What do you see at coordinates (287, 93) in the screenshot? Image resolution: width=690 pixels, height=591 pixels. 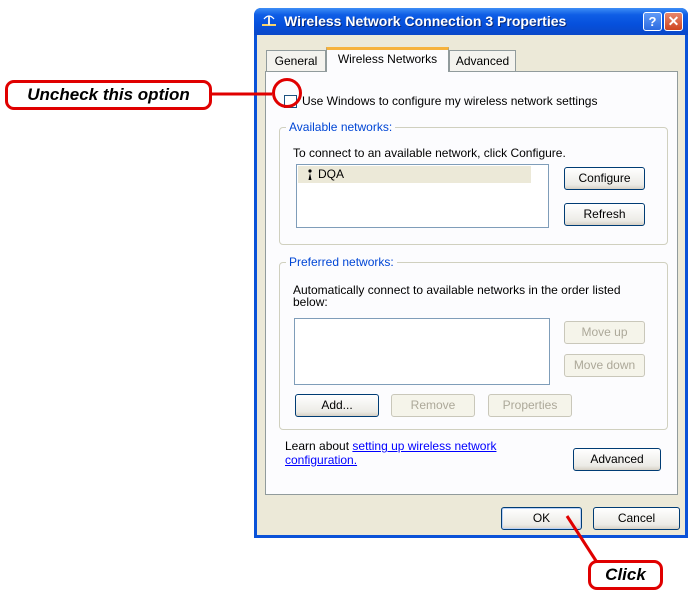 I see `highlight-ring` at bounding box center [287, 93].